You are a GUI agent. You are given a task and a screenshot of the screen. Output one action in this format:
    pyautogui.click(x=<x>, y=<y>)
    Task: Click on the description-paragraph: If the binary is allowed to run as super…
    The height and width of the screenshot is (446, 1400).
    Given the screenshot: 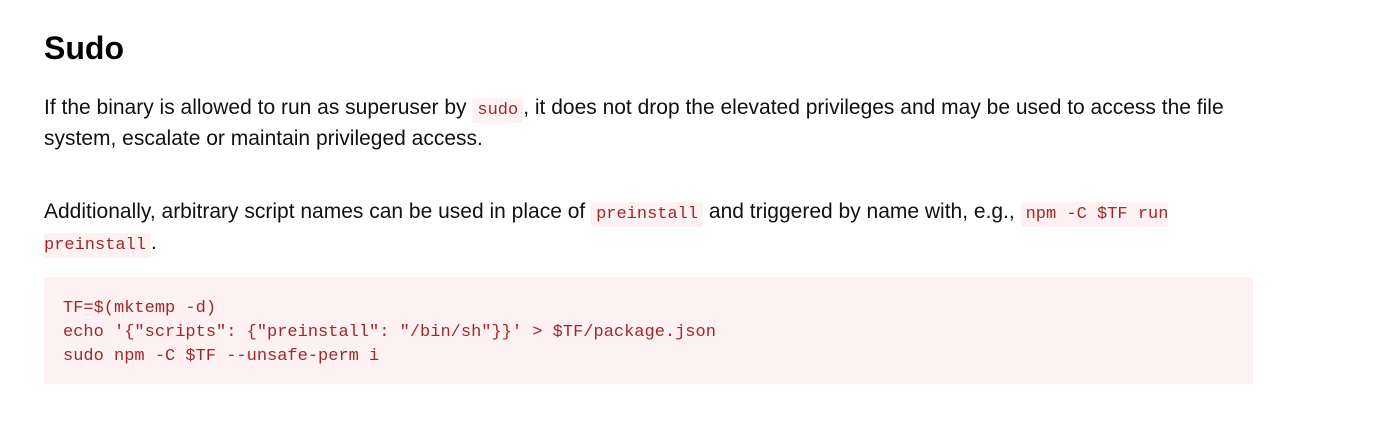 What is the action you would take?
    pyautogui.click(x=651, y=123)
    